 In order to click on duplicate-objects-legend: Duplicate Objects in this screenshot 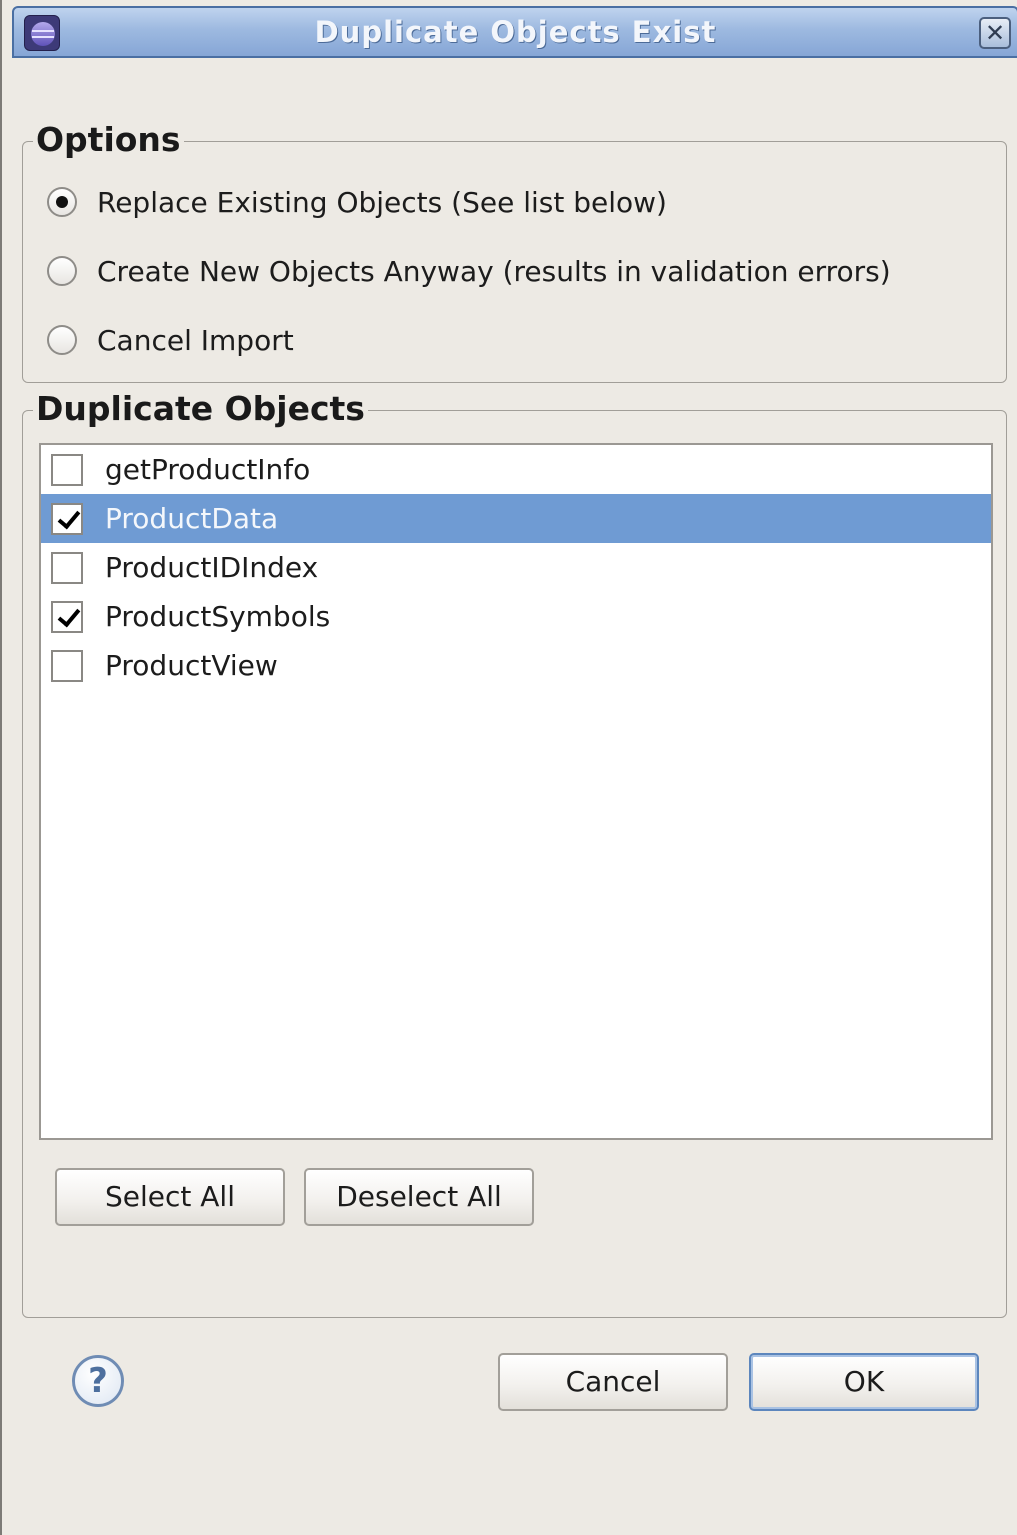, I will do `click(200, 409)`.